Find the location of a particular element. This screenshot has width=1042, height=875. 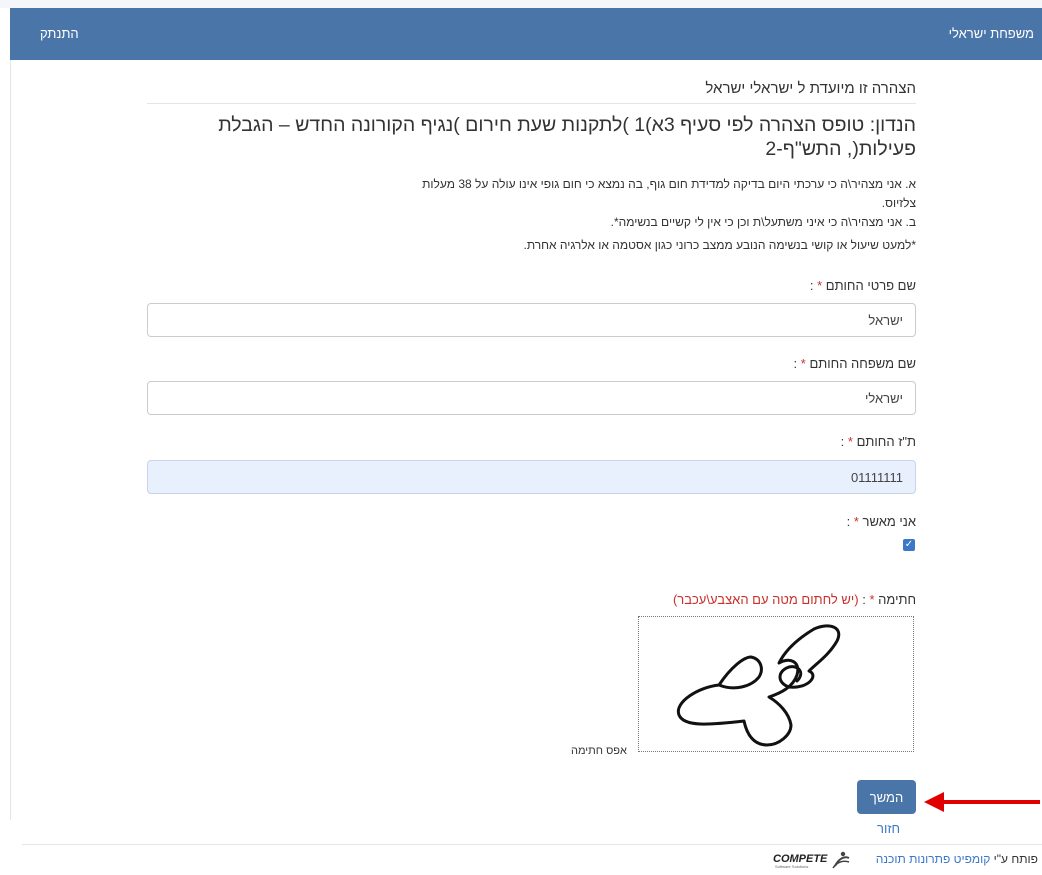

checkmark-icon: ✓ is located at coordinates (909, 544).